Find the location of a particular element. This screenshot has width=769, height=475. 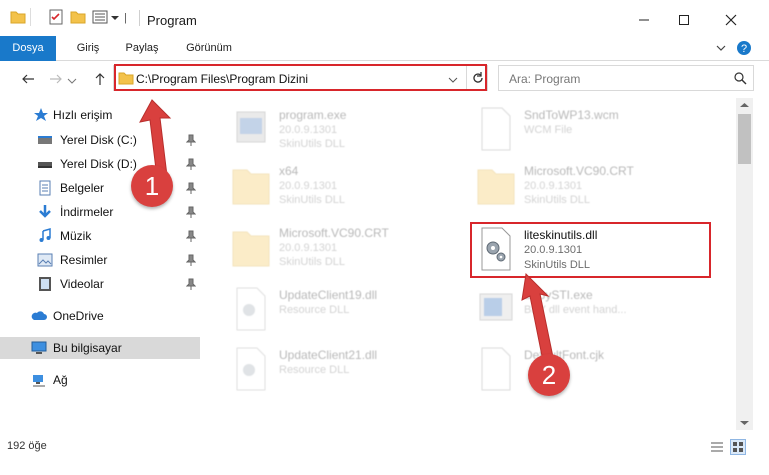

arrow-up-icon is located at coordinates (100, 79).